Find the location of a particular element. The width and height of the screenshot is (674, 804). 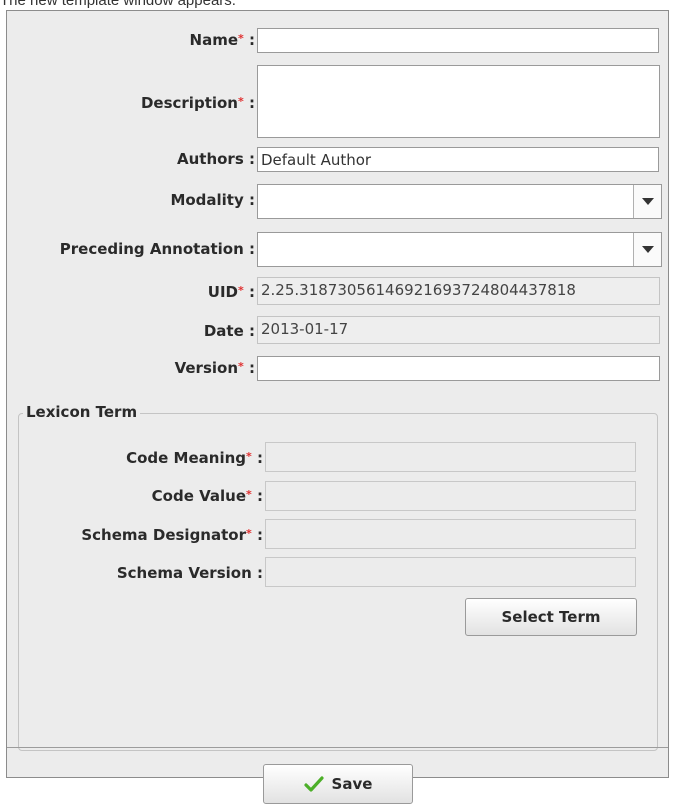

name-label: Name* : is located at coordinates (222, 40).